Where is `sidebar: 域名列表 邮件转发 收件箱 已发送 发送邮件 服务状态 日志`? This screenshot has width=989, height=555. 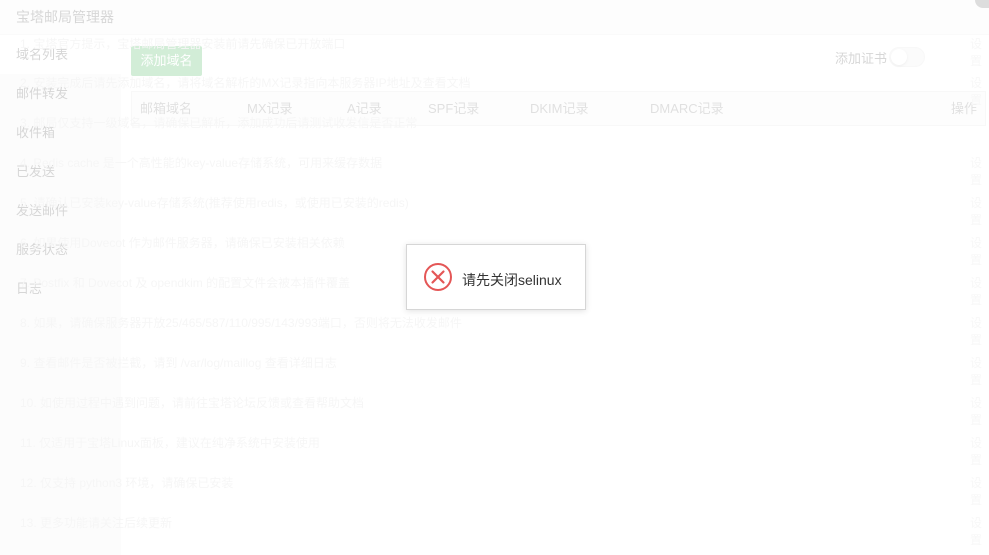 sidebar: 域名列表 邮件转发 收件箱 已发送 发送邮件 服务状态 日志 is located at coordinates (60, 295).